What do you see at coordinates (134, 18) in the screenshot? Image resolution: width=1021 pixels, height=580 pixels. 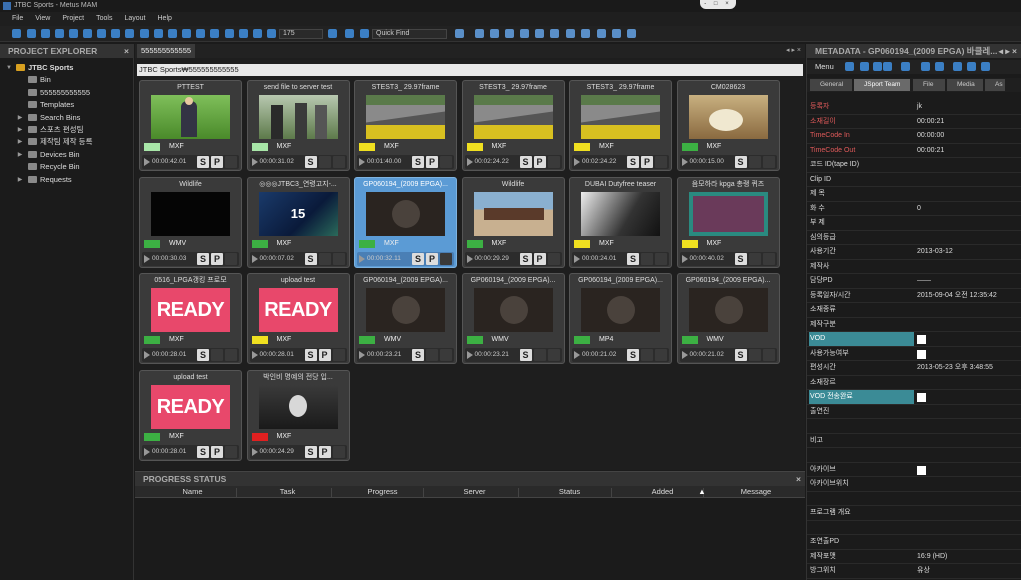 I see `menu-layout: Layout` at bounding box center [134, 18].